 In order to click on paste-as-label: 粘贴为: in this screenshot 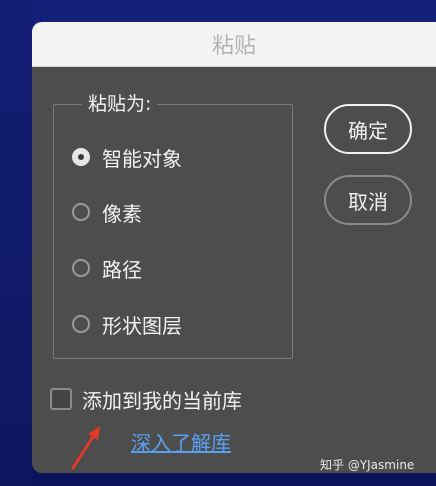, I will do `click(120, 104)`.